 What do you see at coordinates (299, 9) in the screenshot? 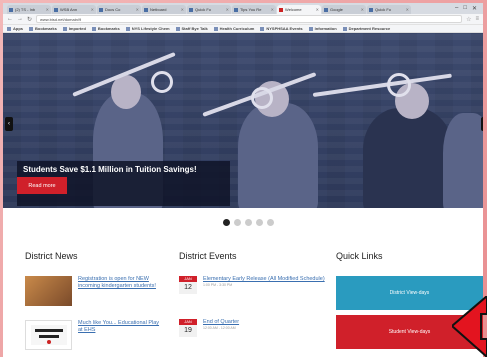
I see `browser-tab-active: Welcome ✕` at bounding box center [299, 9].